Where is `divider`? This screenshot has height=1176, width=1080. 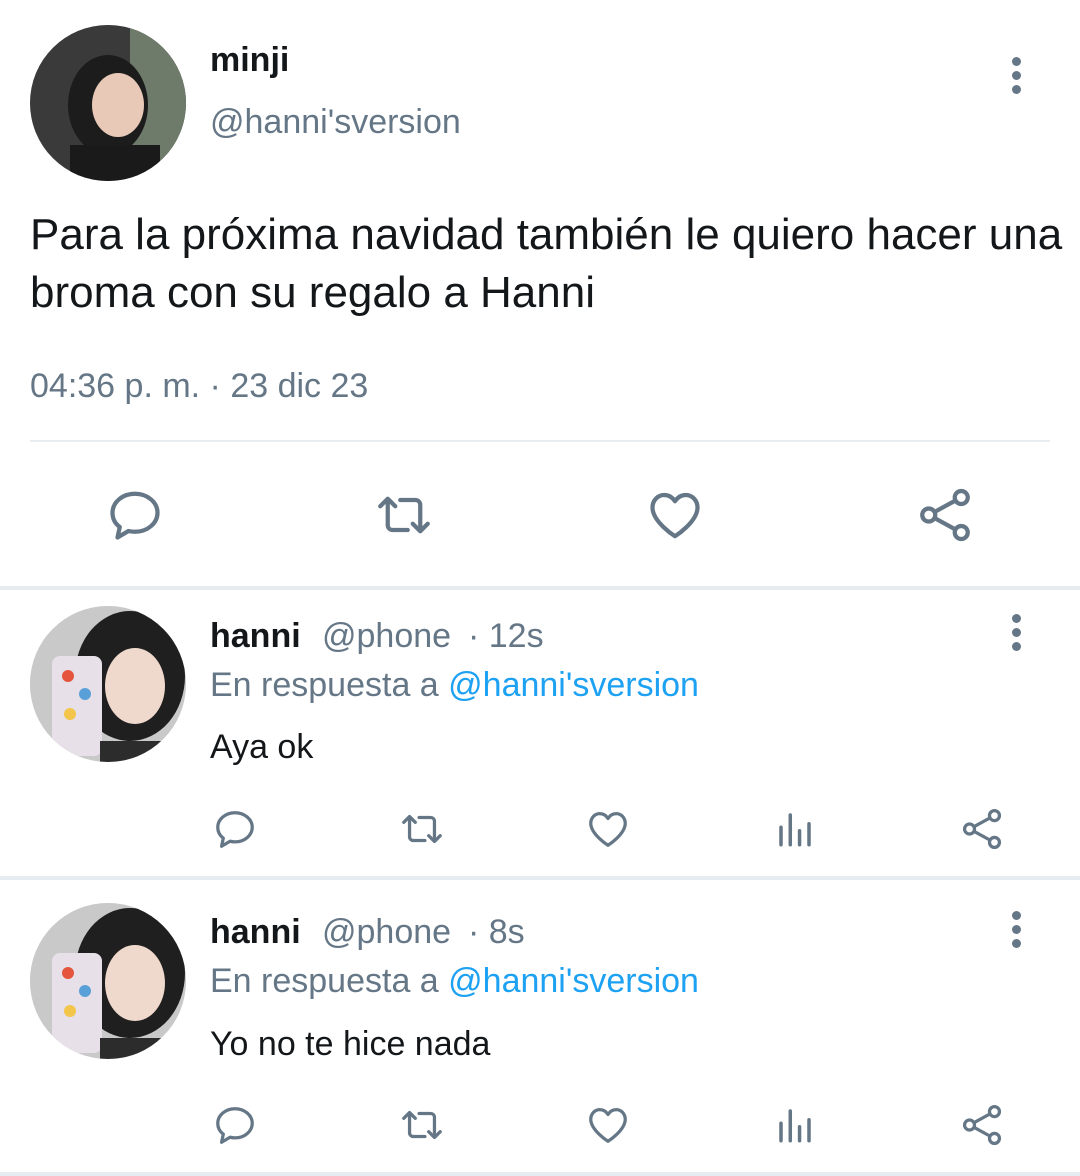
divider is located at coordinates (540, 441).